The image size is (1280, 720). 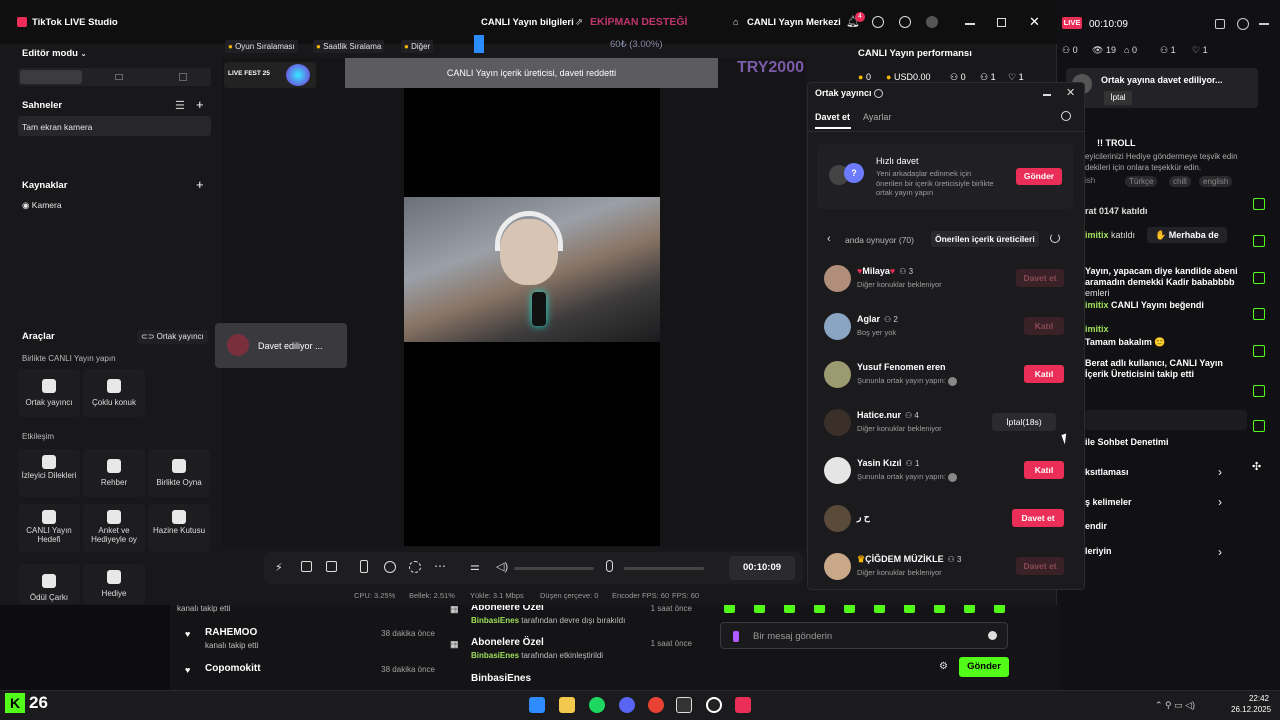 What do you see at coordinates (1039, 176) in the screenshot?
I see `quick-invite-send-button: Gönder` at bounding box center [1039, 176].